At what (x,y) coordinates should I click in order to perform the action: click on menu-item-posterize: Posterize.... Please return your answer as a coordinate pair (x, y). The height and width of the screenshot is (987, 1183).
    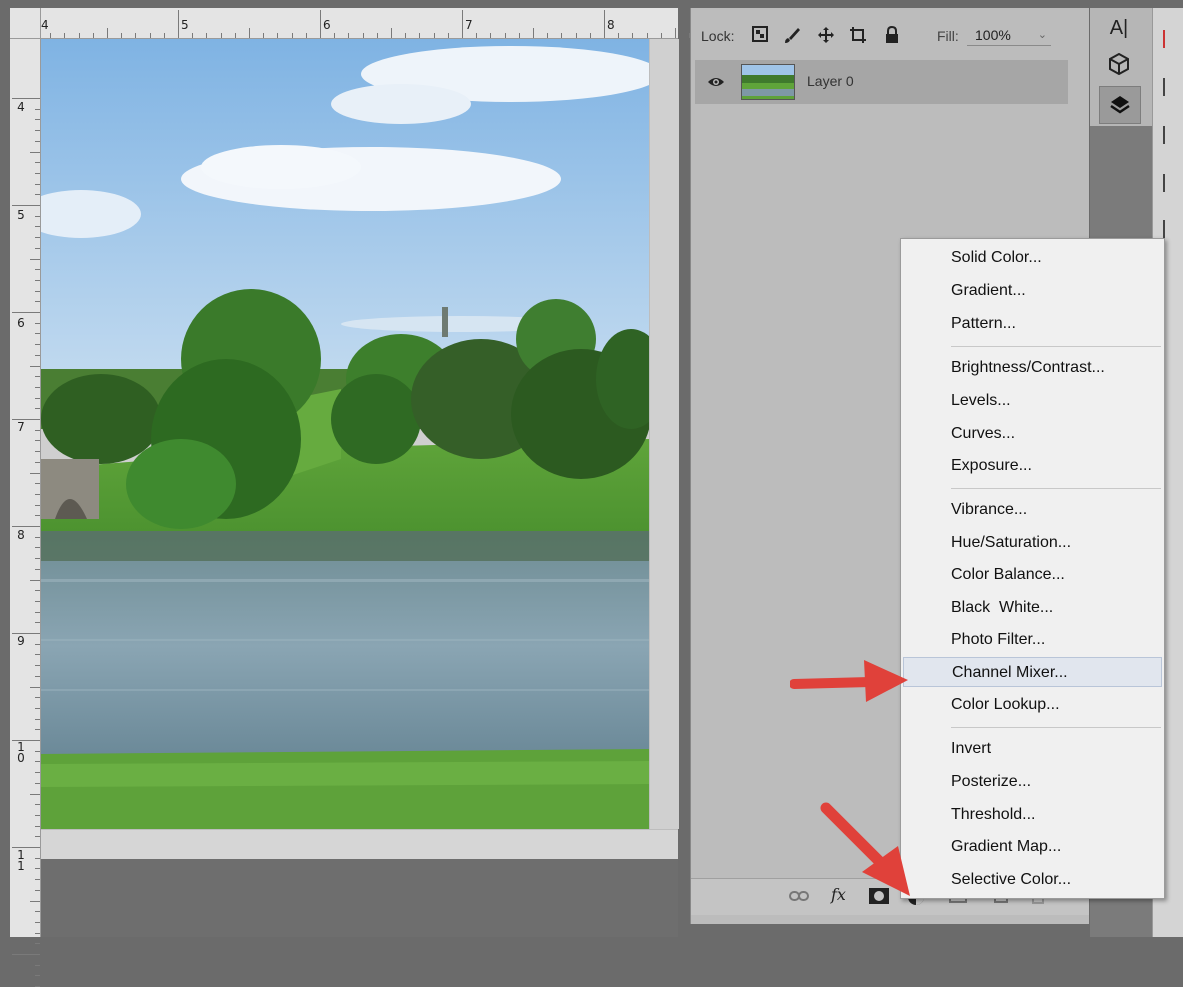
    Looking at the image, I should click on (1032, 782).